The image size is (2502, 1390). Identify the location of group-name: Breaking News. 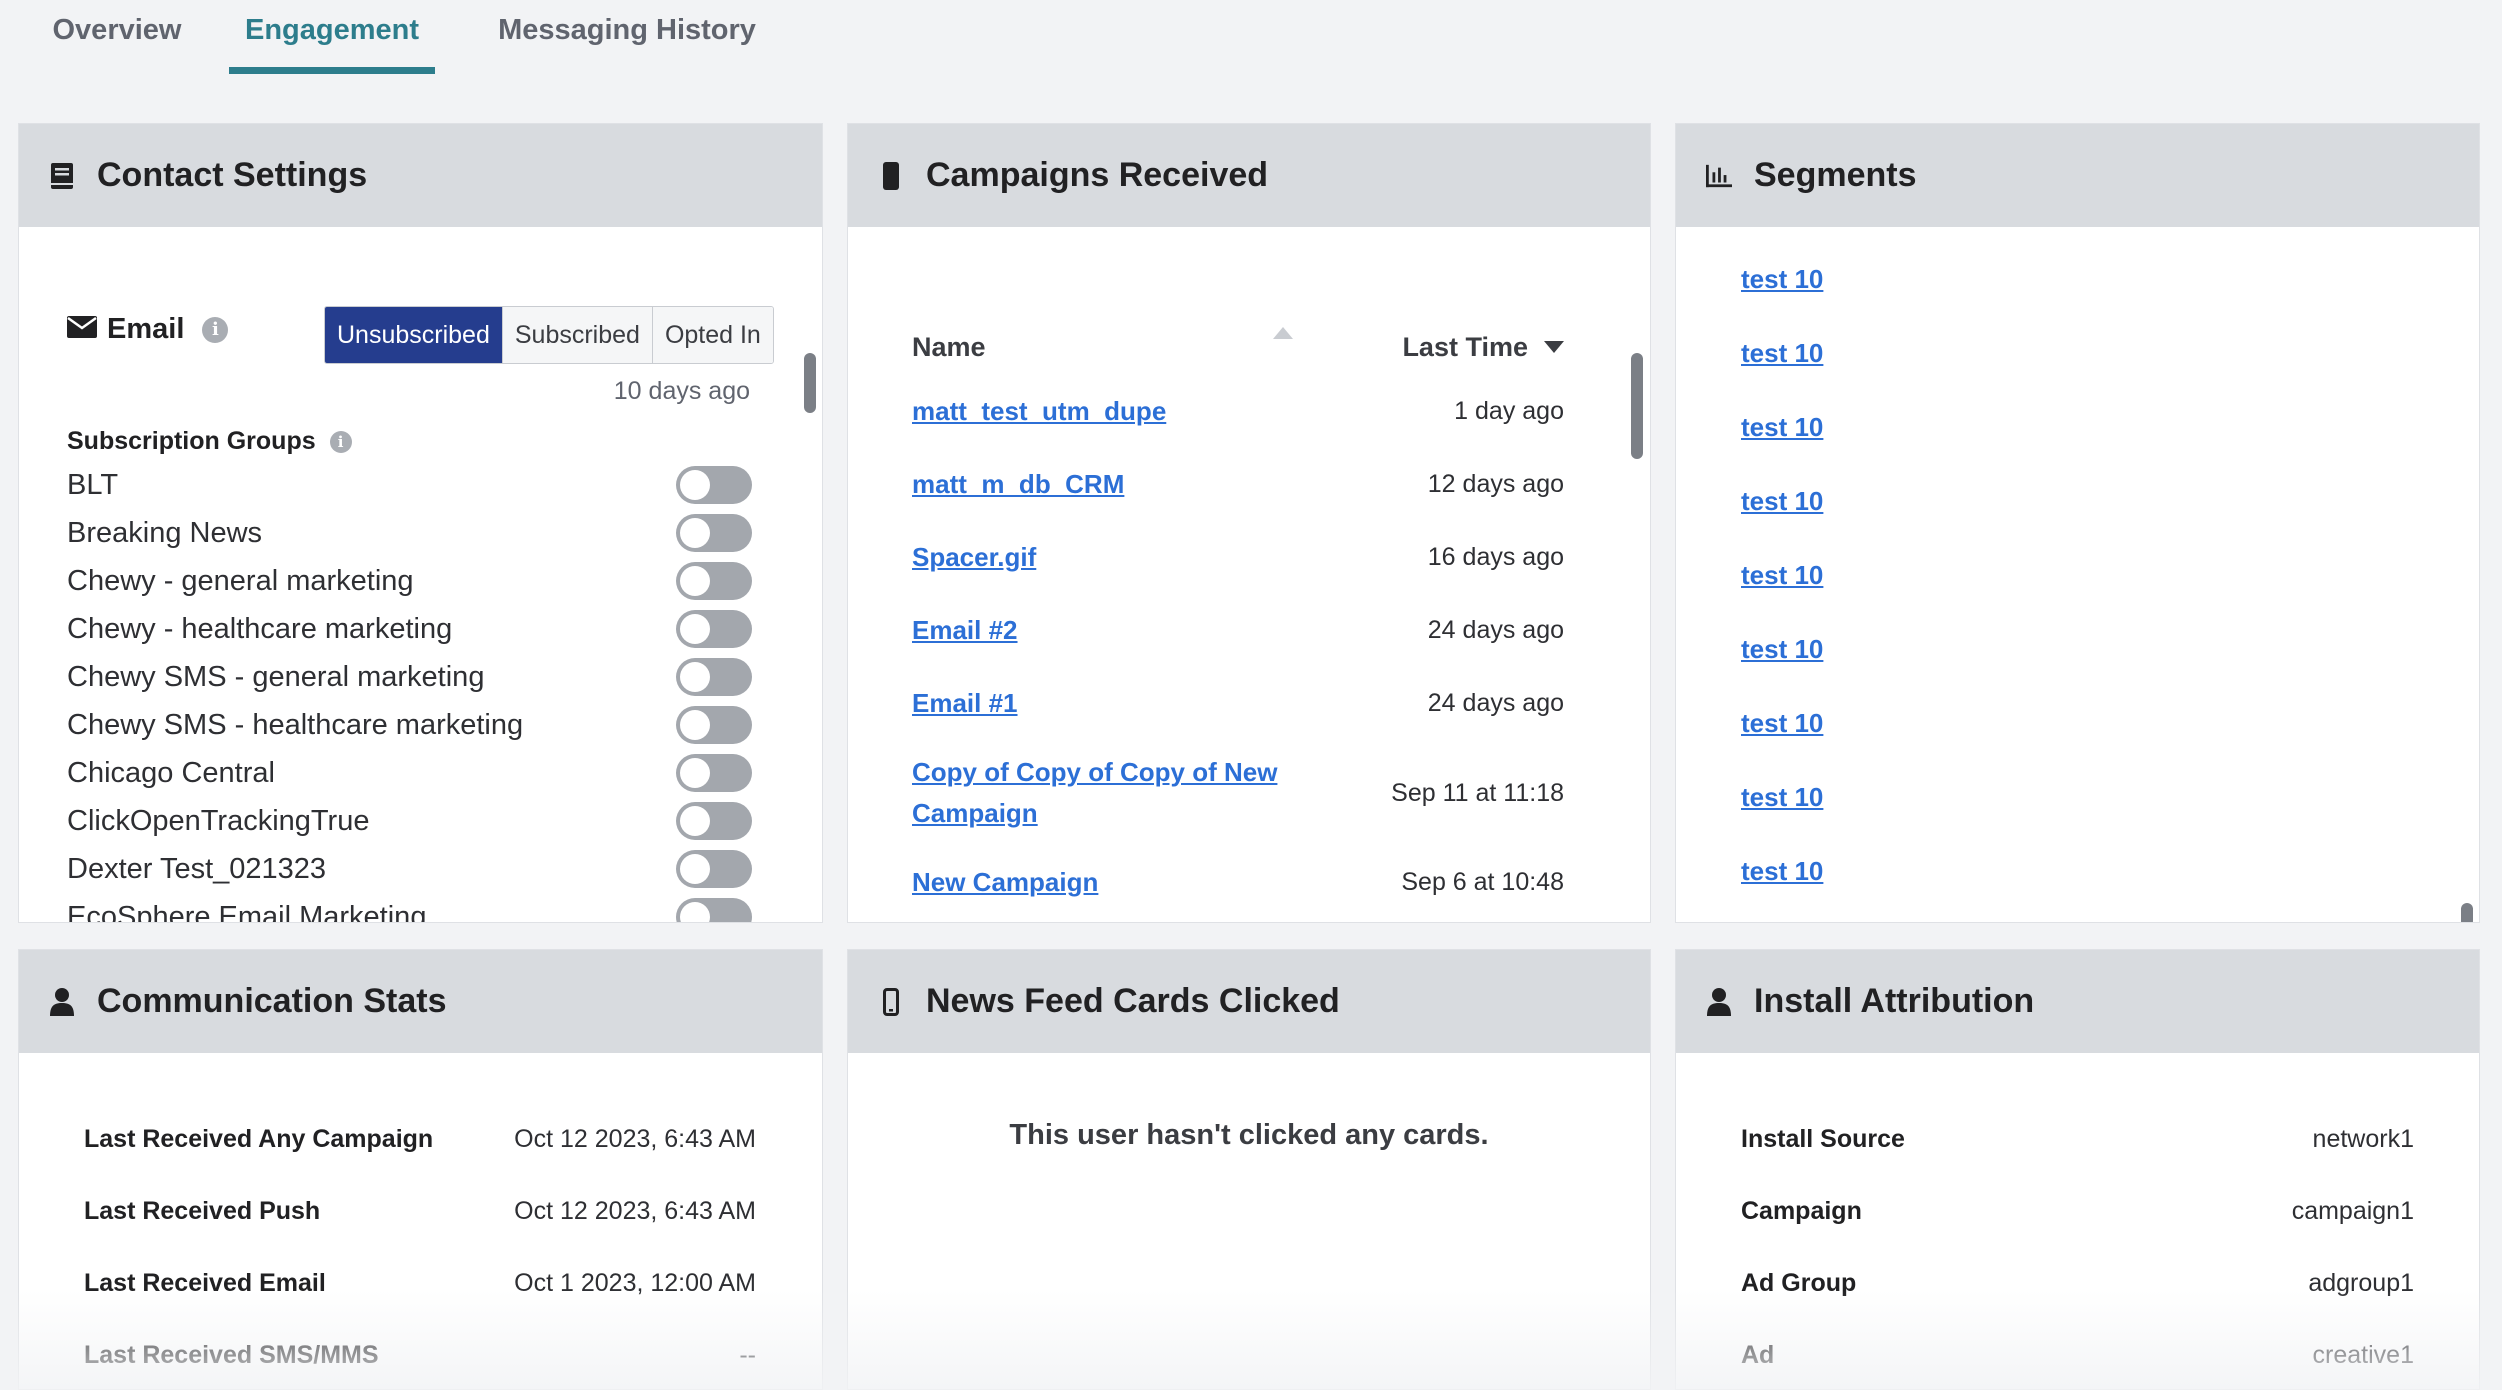
(165, 532).